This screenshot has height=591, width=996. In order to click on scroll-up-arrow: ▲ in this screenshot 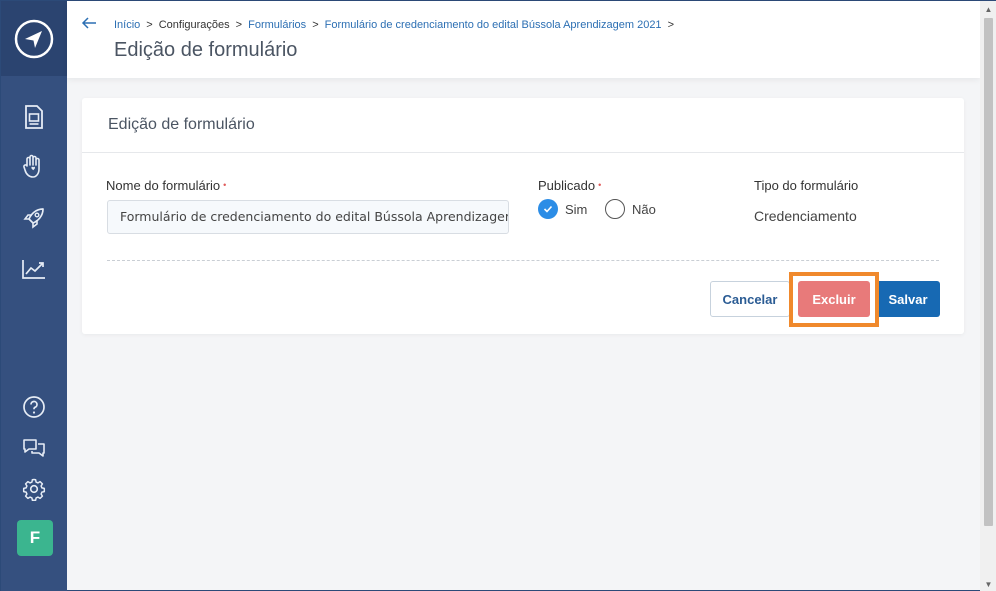, I will do `click(988, 9)`.